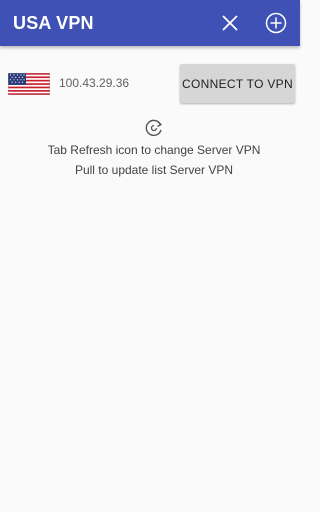 This screenshot has width=320, height=512. I want to click on connect-to-vpn-button: CONNECT TO VPN, so click(237, 83).